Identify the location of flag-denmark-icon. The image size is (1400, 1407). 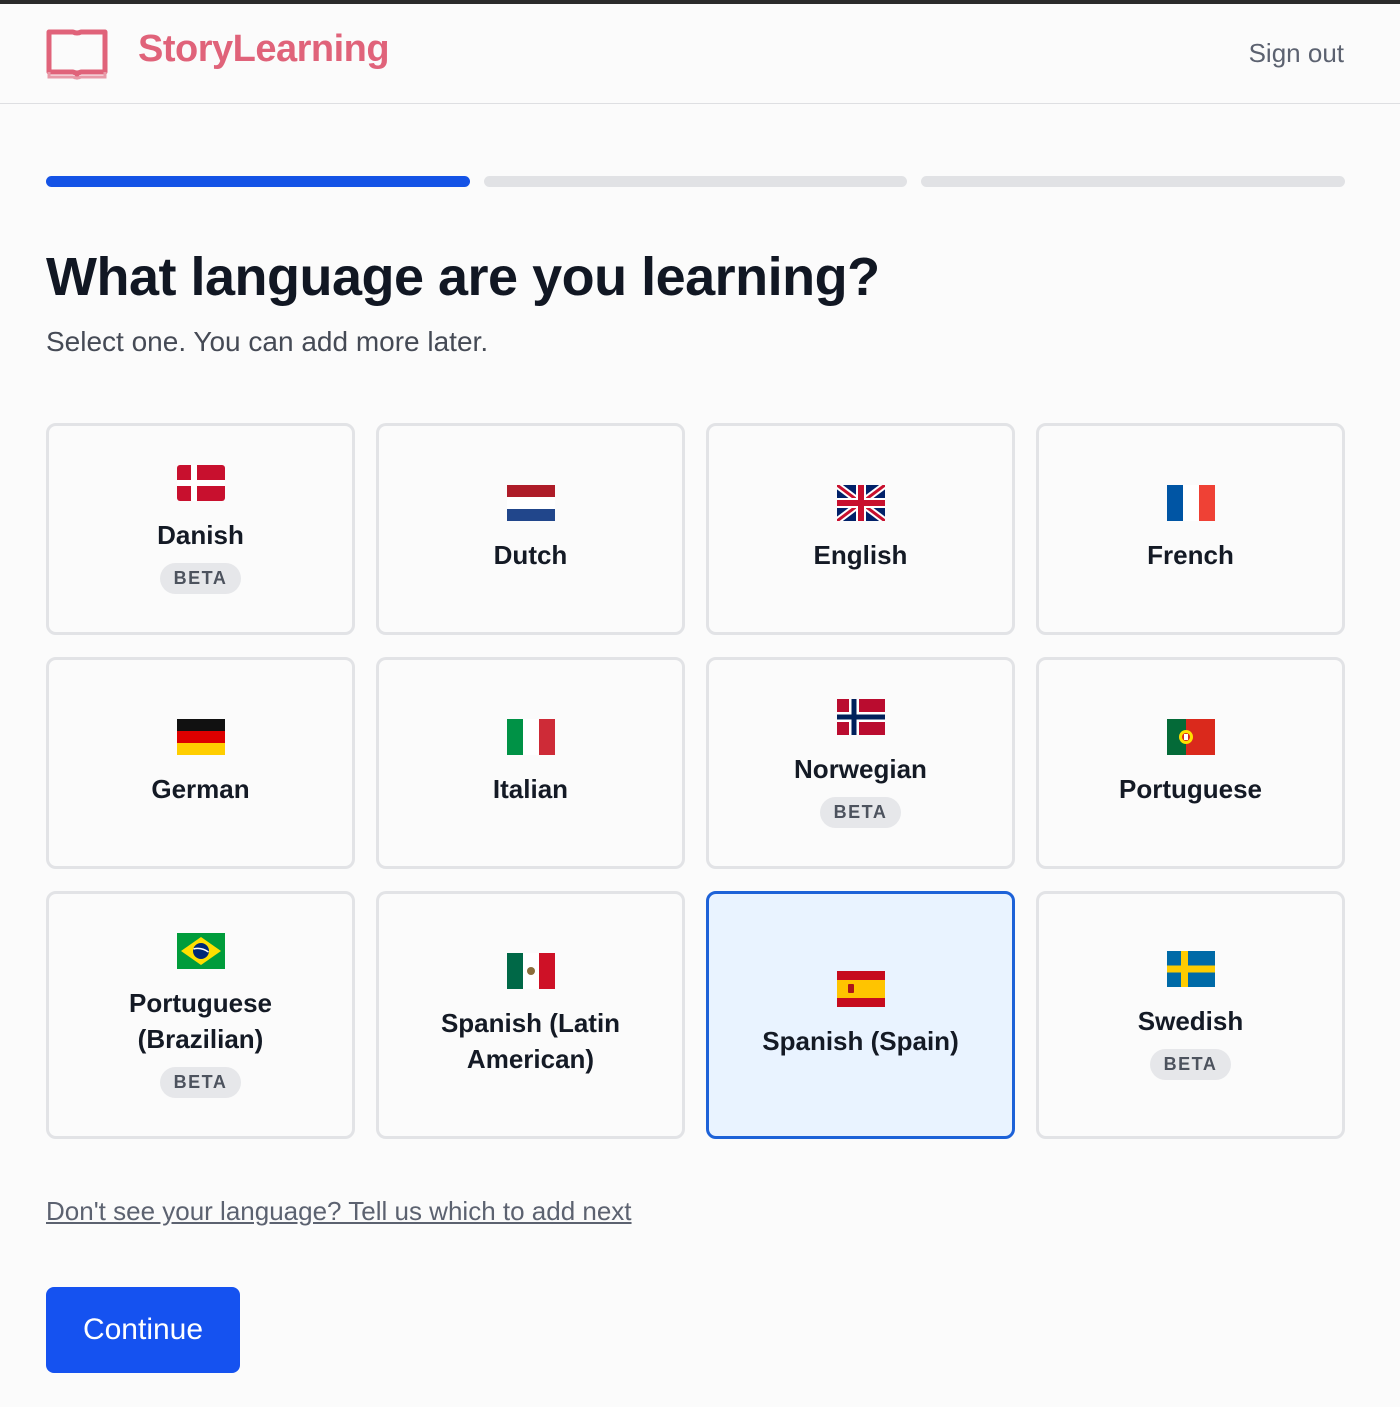
(200, 482).